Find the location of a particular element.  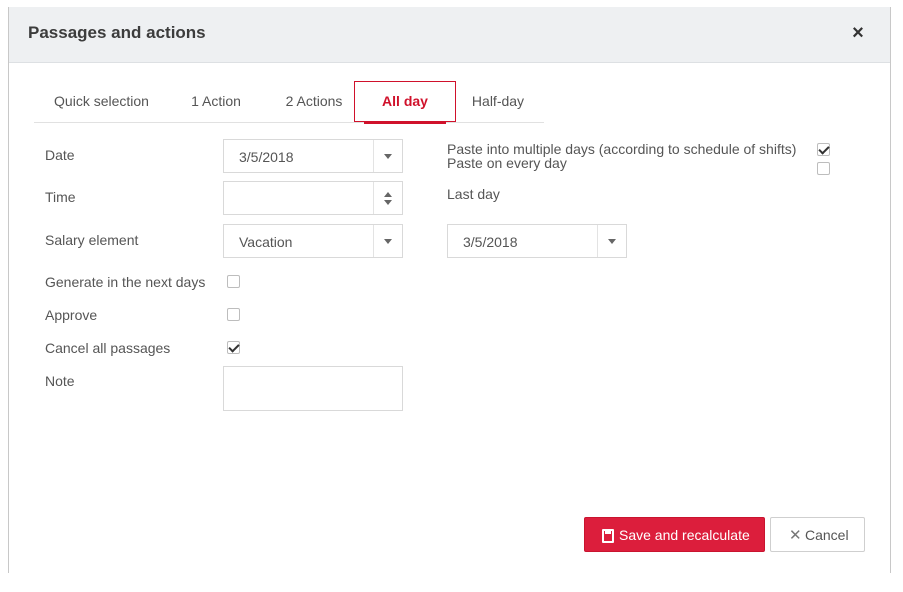

tab-1-action: 1 Action is located at coordinates (216, 101).